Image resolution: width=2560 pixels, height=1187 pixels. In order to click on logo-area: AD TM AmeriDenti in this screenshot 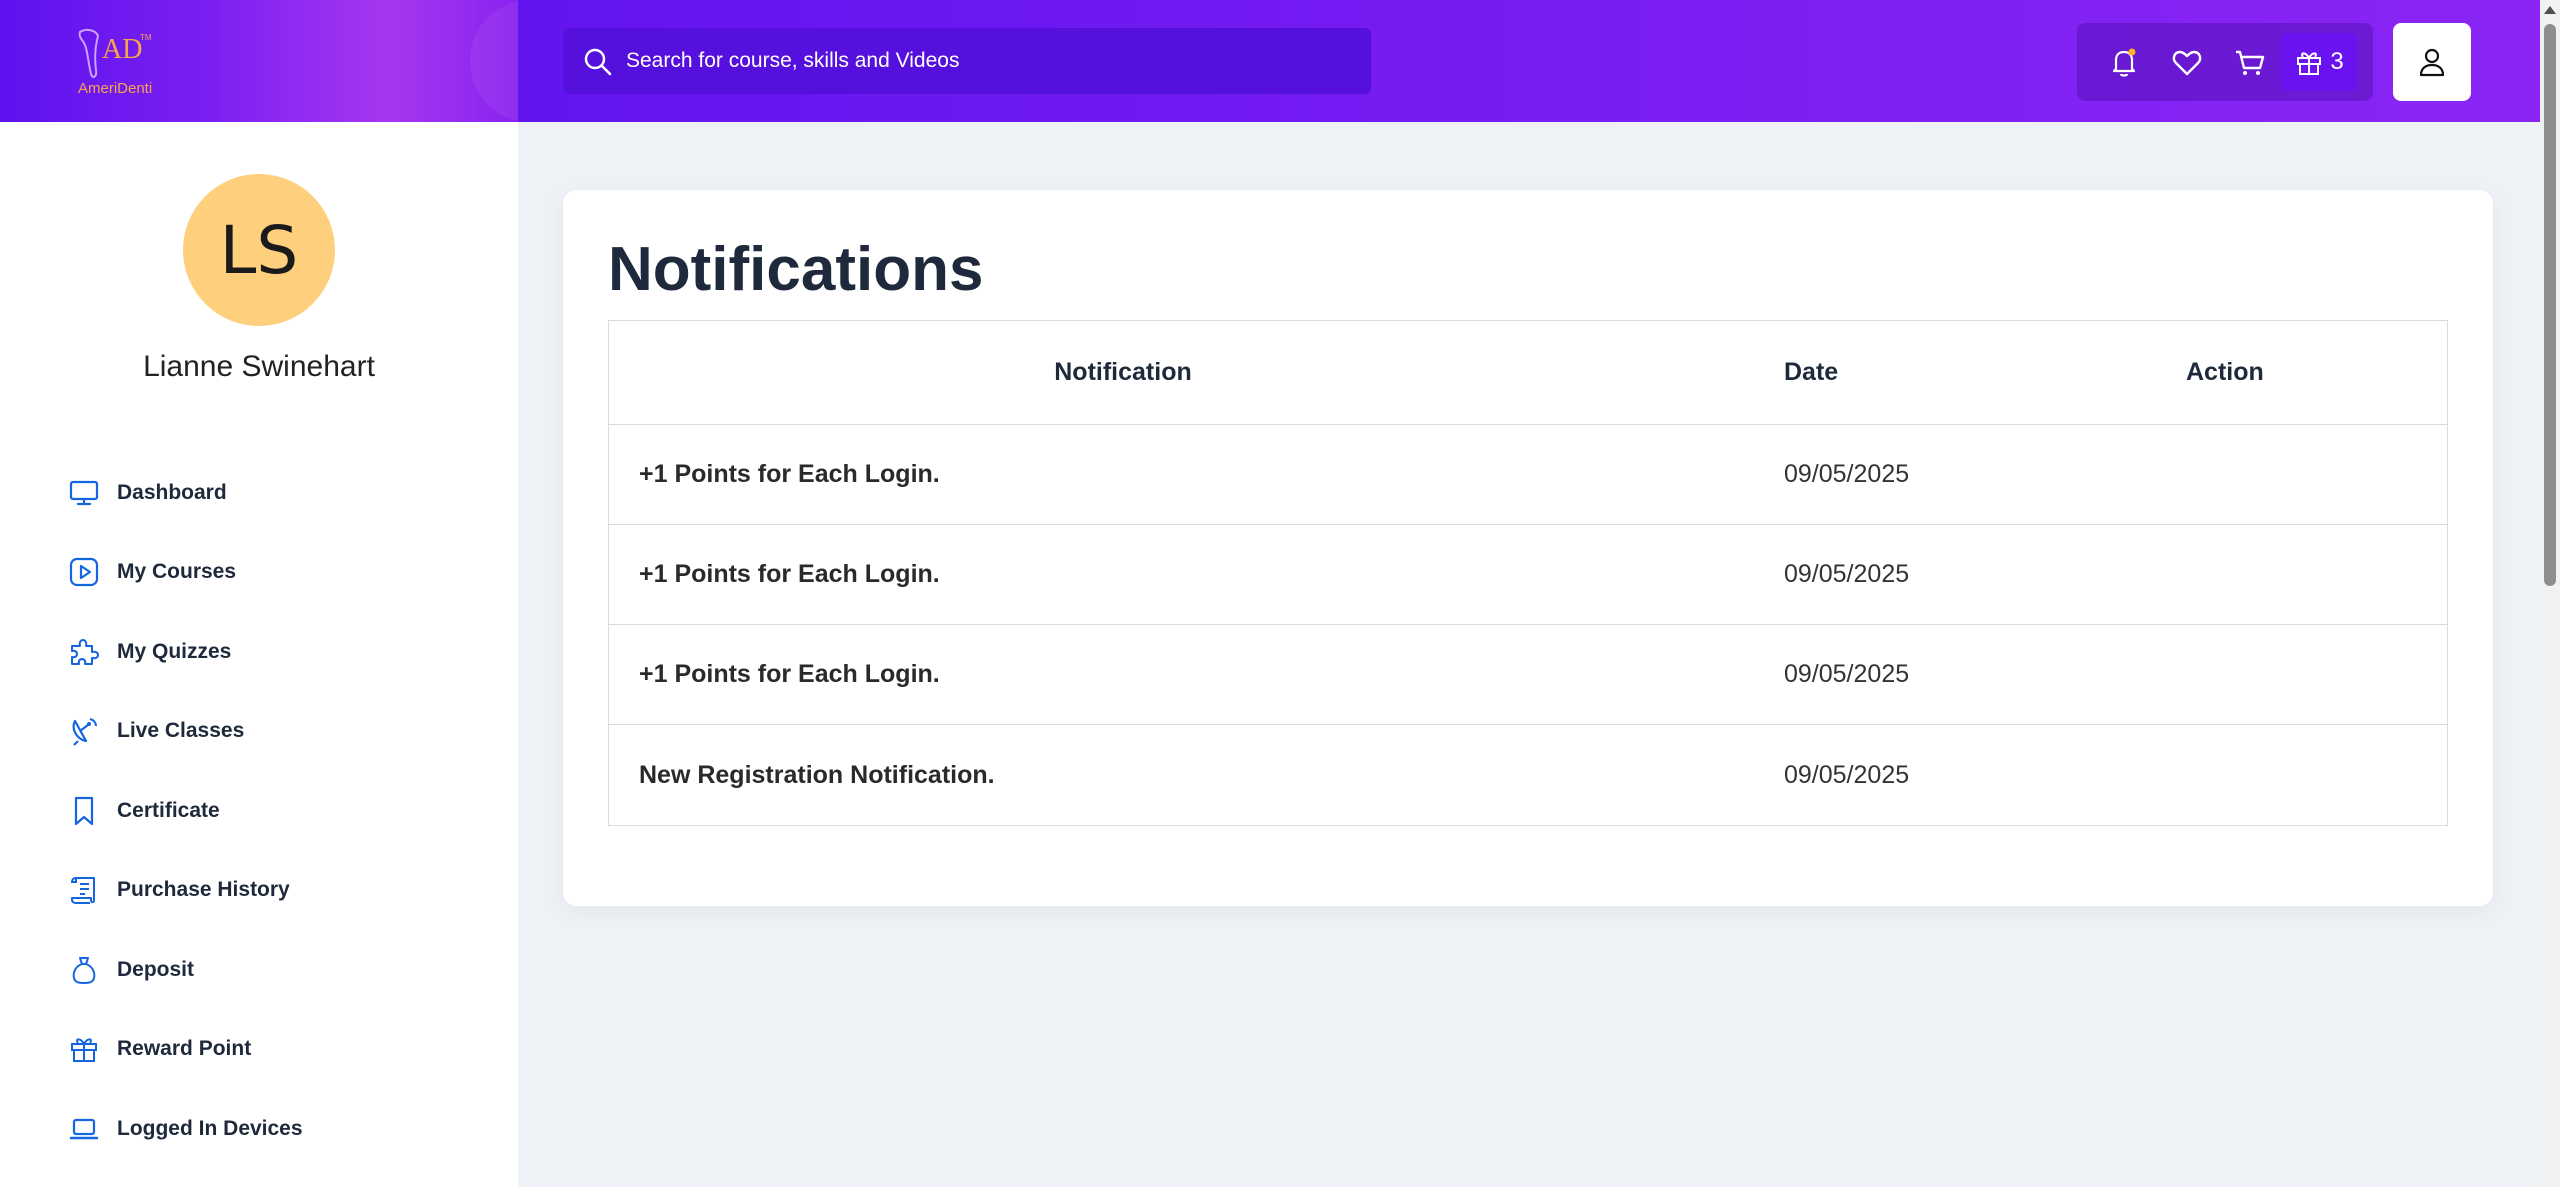, I will do `click(259, 61)`.